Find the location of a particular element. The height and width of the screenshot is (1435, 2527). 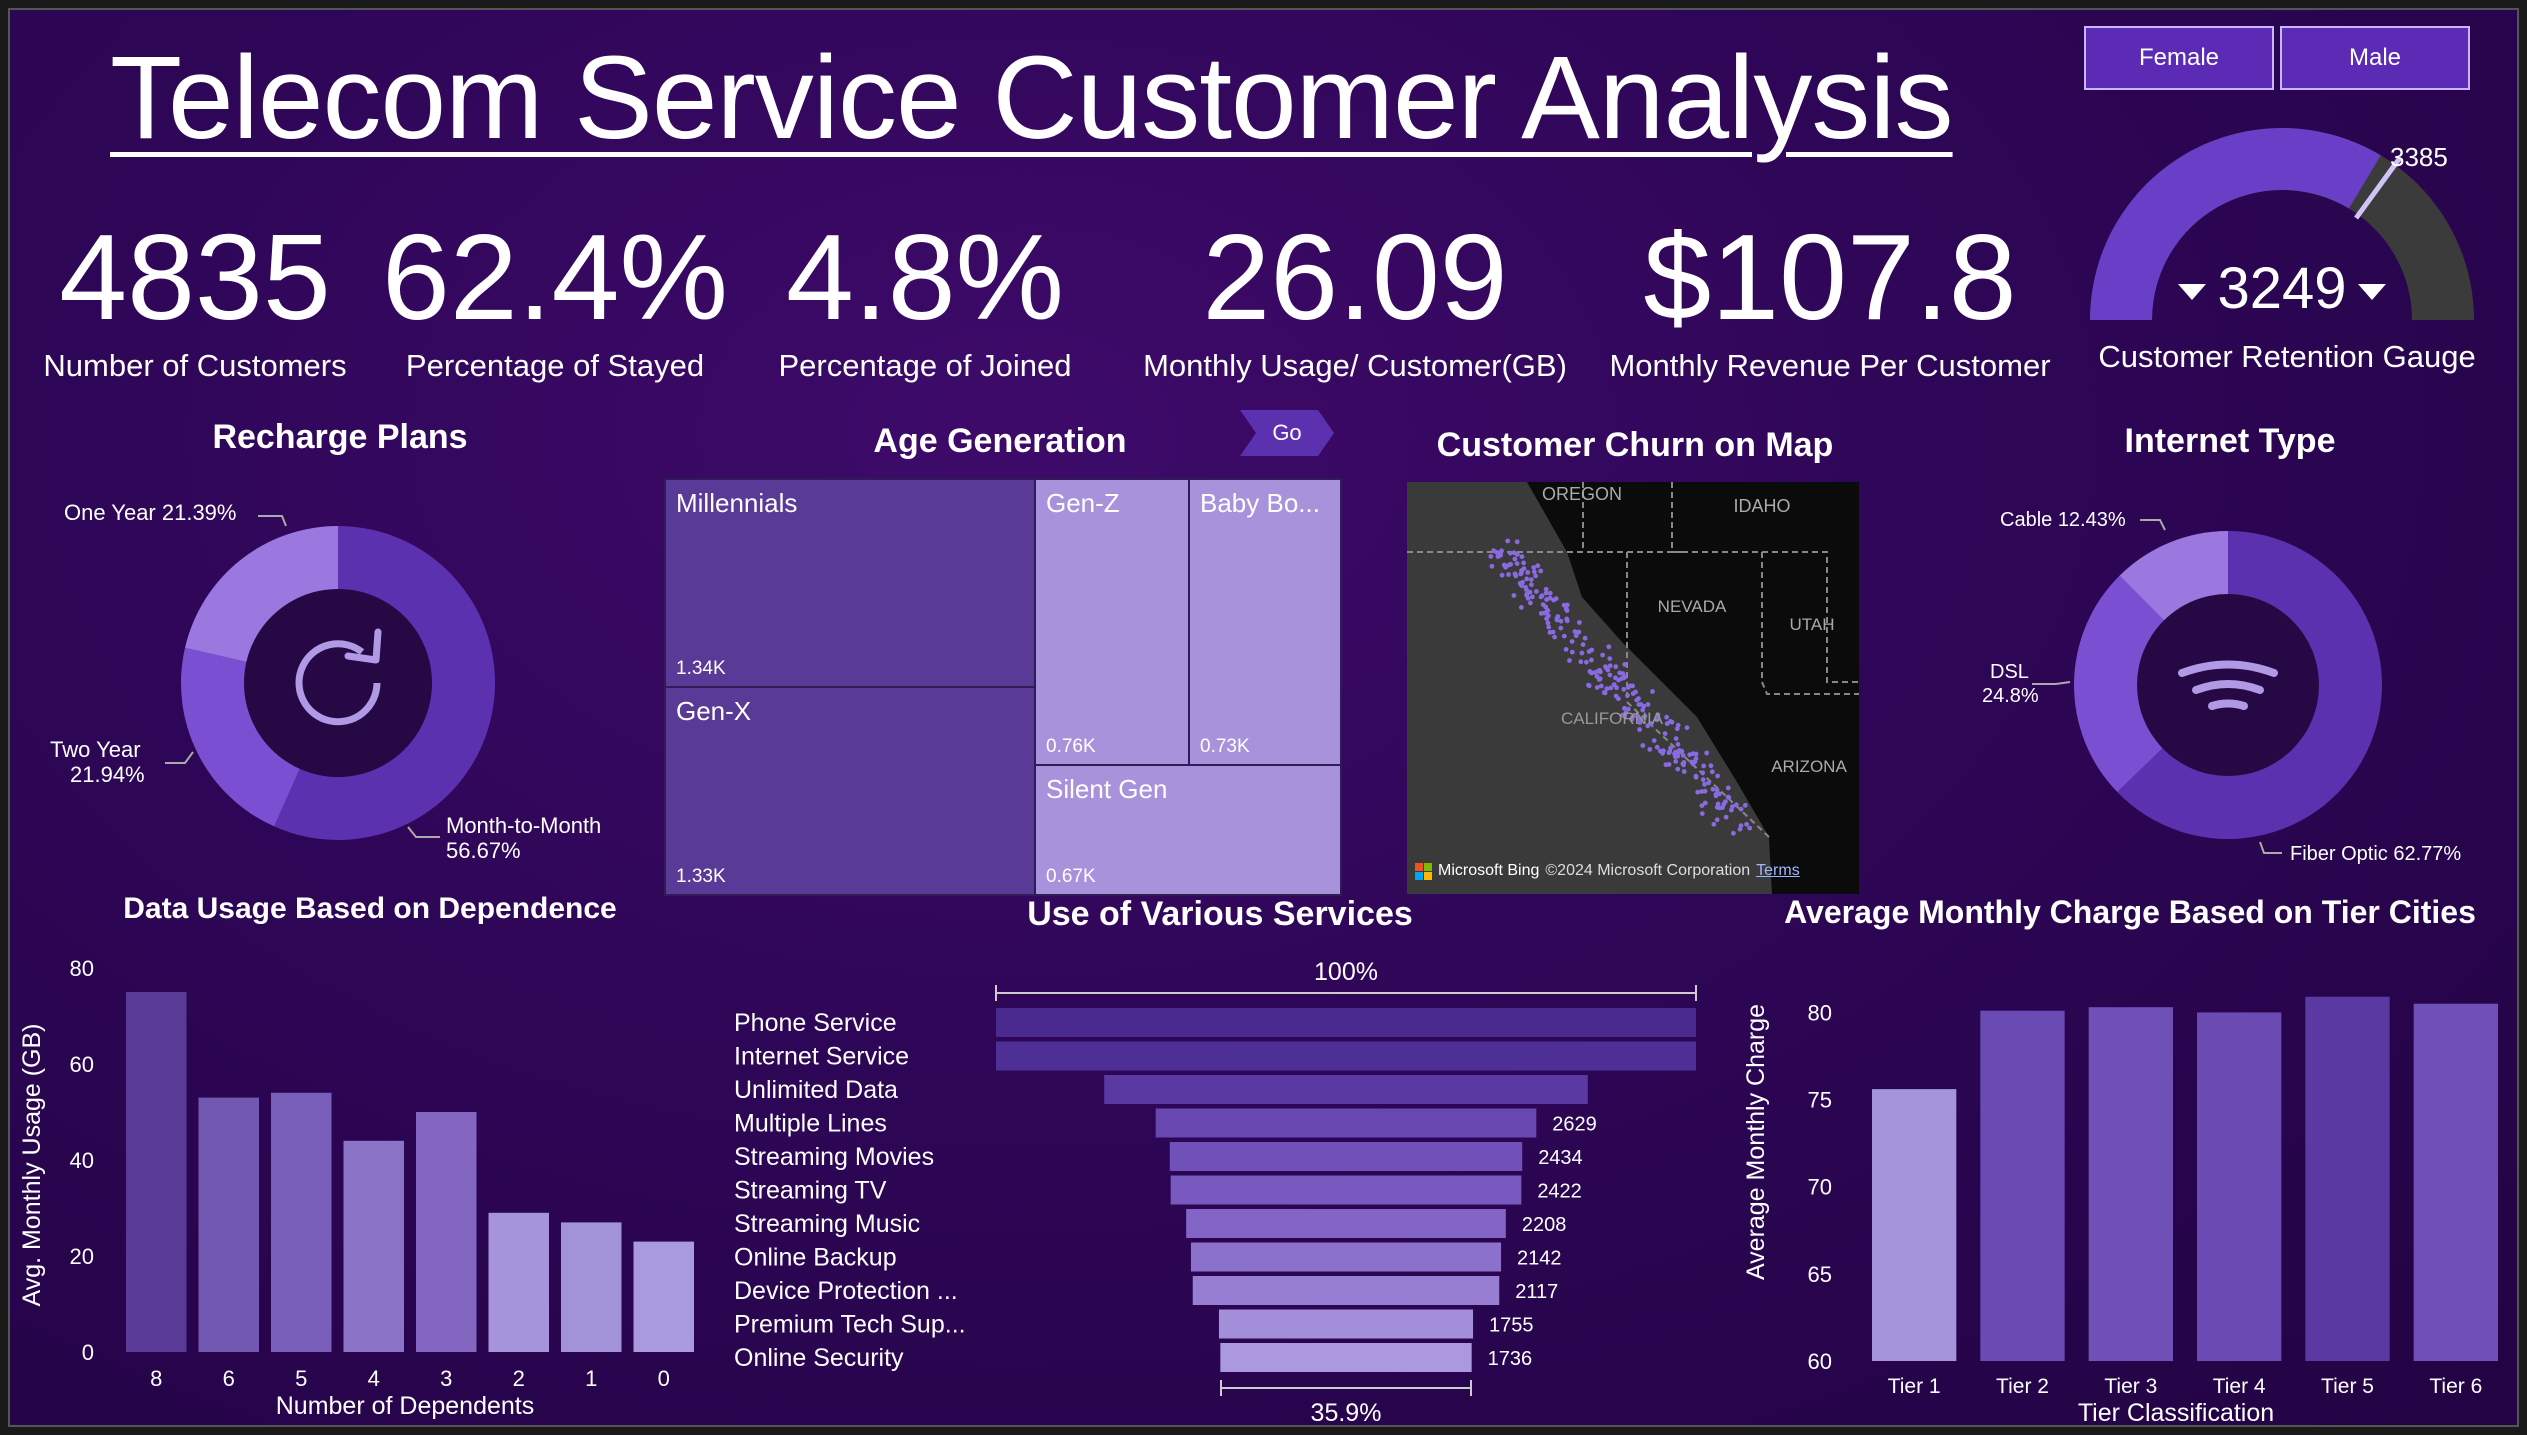

filter-male-button: Male is located at coordinates (2375, 58).